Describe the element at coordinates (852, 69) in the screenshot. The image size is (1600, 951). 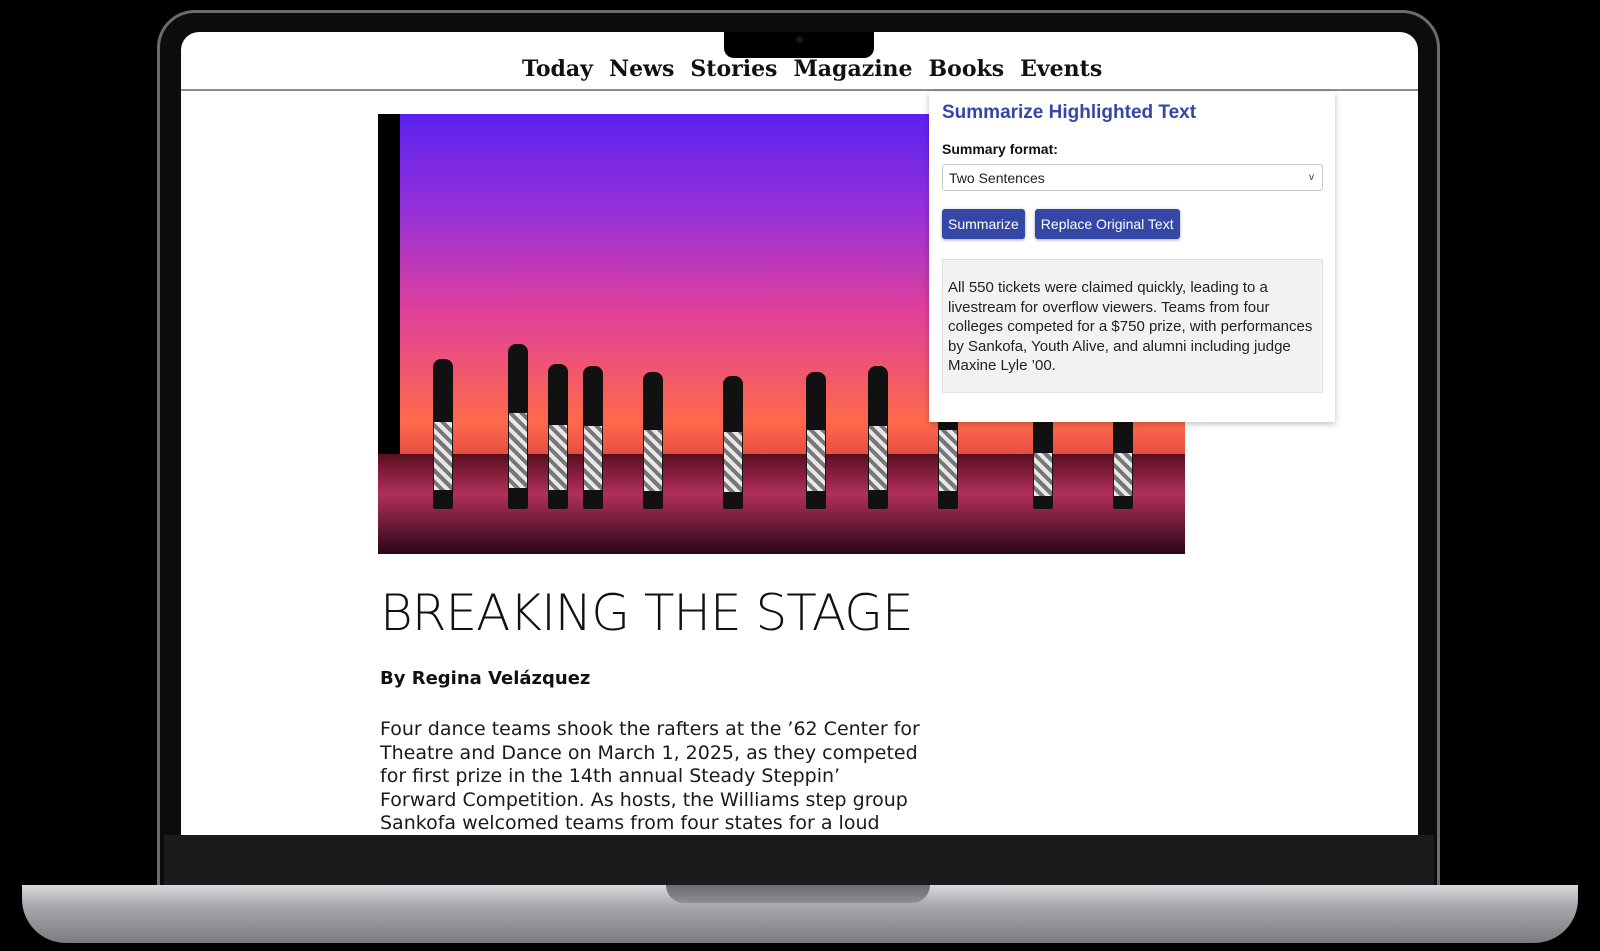
I see `nav-item-magazine: Magazine` at that location.